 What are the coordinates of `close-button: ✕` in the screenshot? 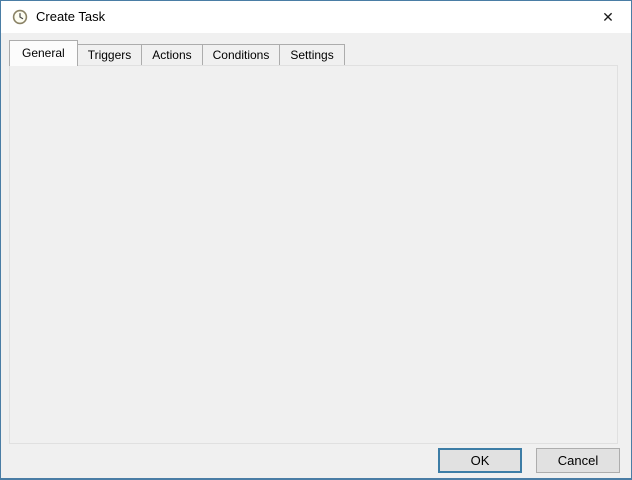 It's located at (608, 17).